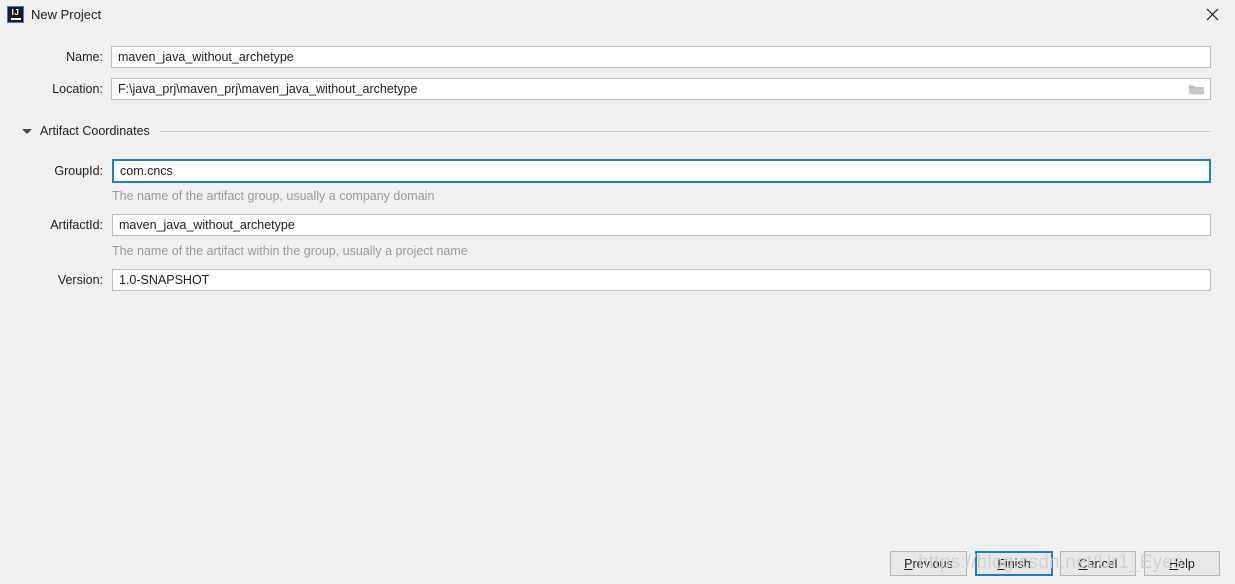 The image size is (1235, 584). I want to click on groupid-input-value: com.cncs, so click(146, 171).